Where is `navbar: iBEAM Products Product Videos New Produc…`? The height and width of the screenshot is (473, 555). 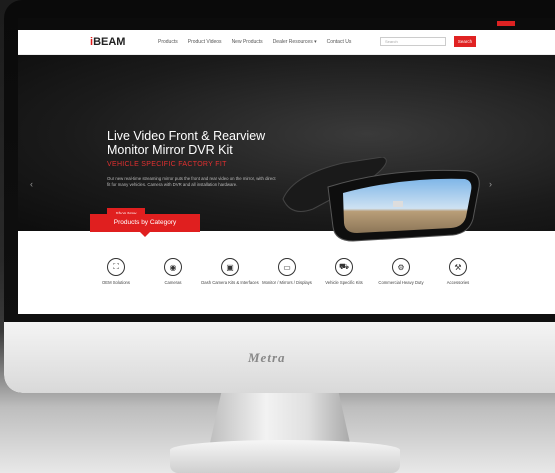
navbar: iBEAM Products Product Videos New Produc… is located at coordinates (286, 42).